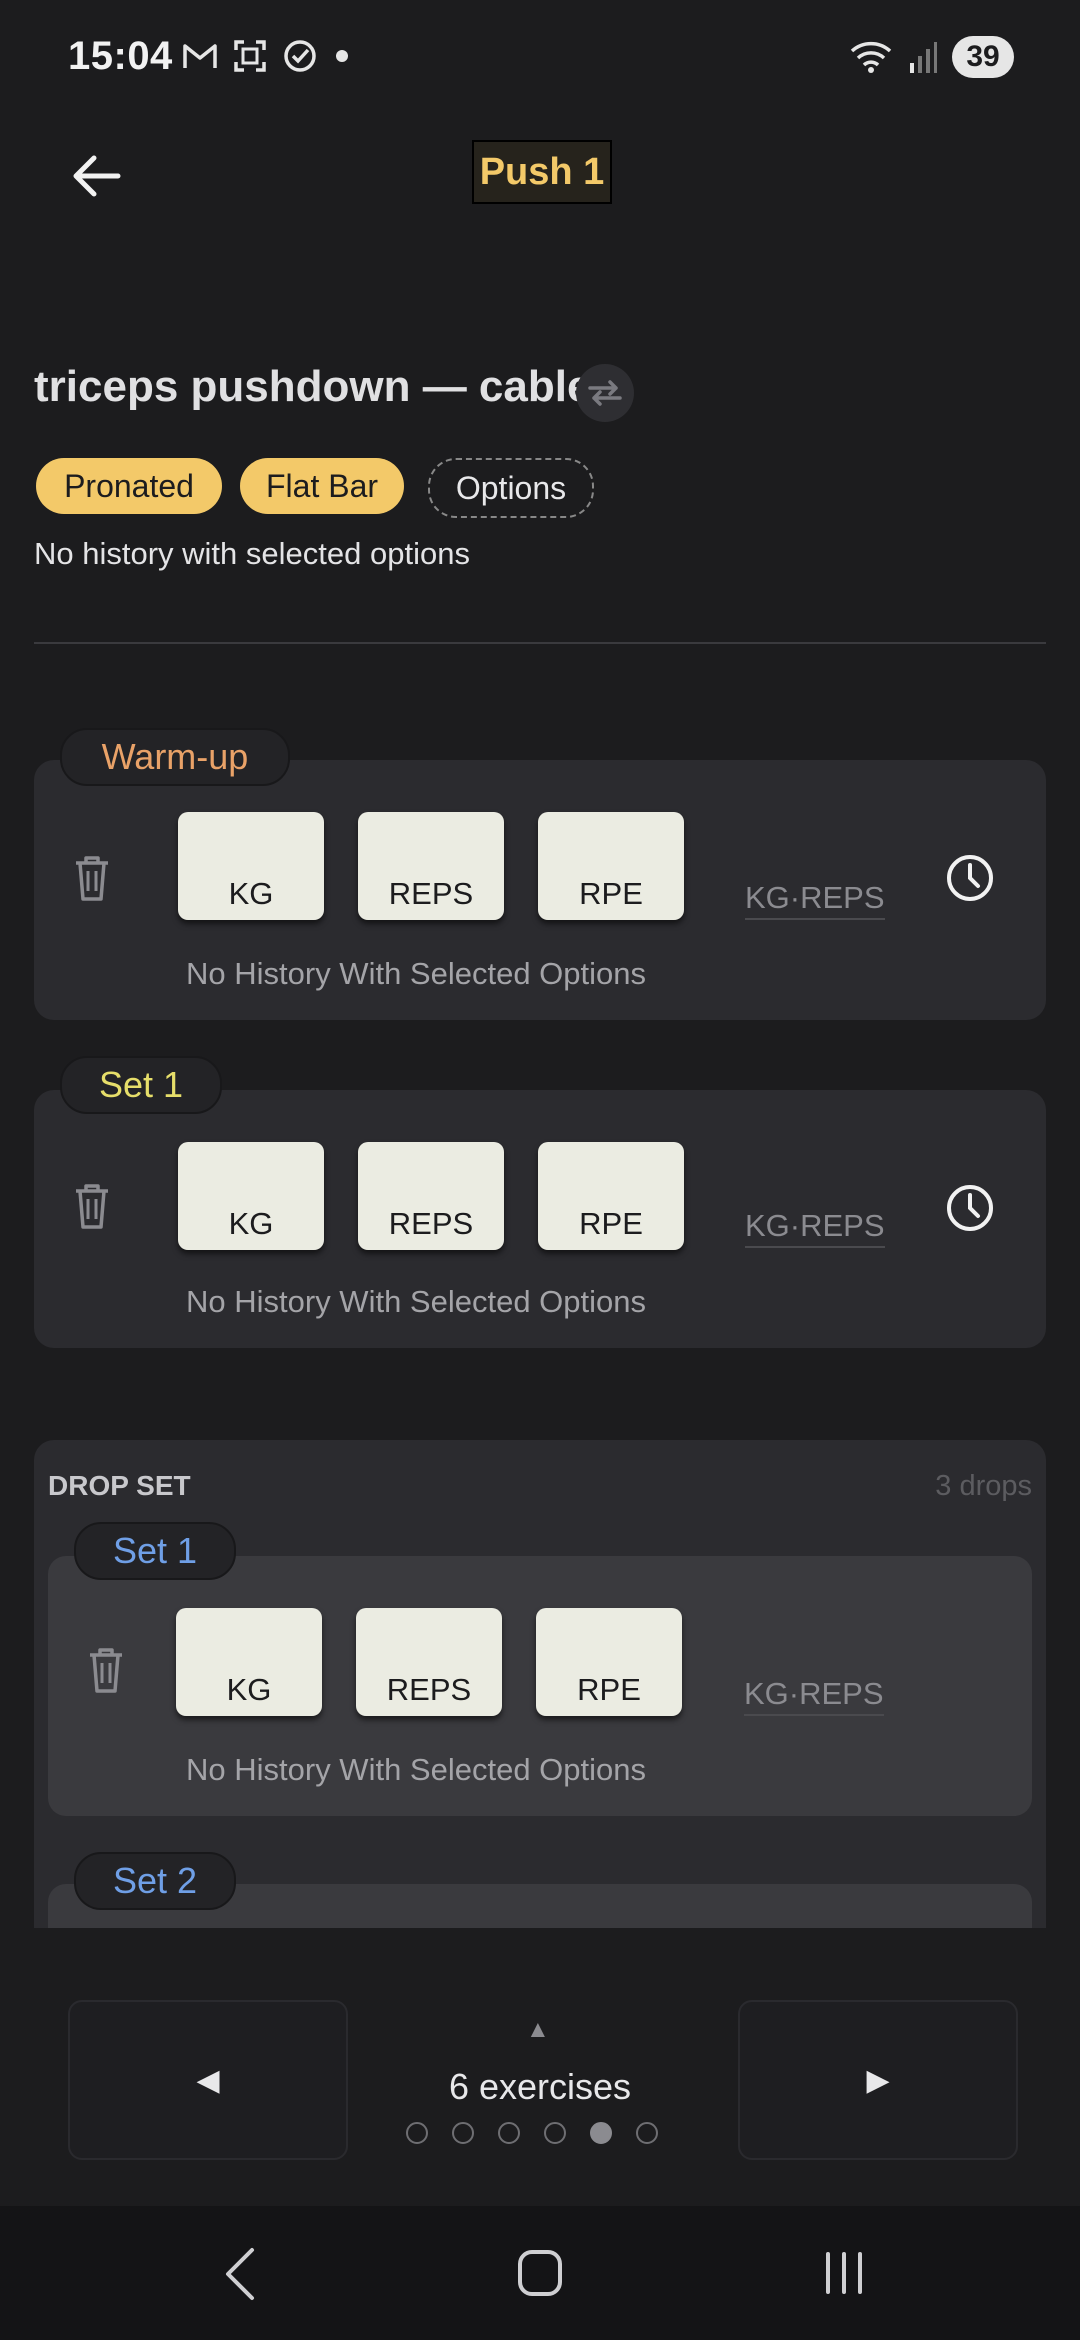 This screenshot has height=2340, width=1080. What do you see at coordinates (983, 57) in the screenshot?
I see `battery-indicator: 39` at bounding box center [983, 57].